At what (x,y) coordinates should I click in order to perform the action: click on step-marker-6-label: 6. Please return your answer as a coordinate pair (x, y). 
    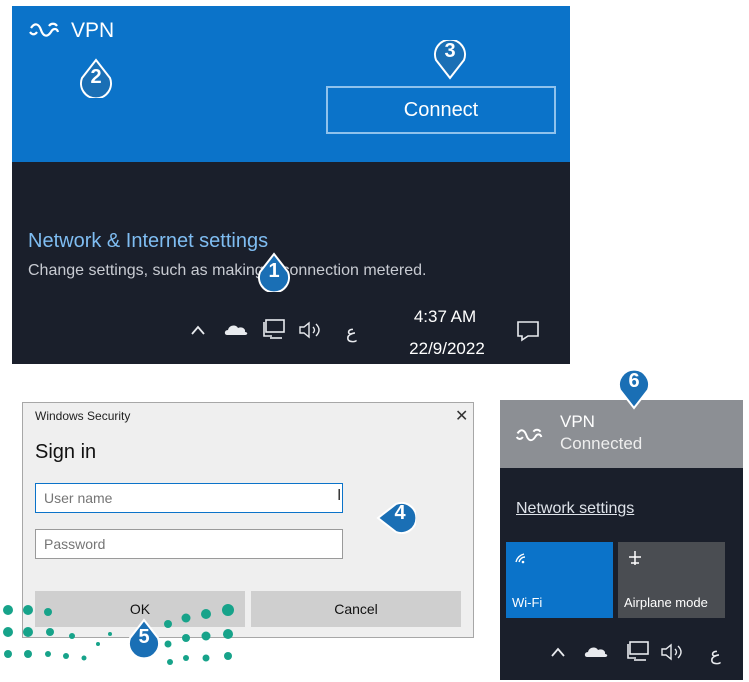
    Looking at the image, I should click on (634, 386).